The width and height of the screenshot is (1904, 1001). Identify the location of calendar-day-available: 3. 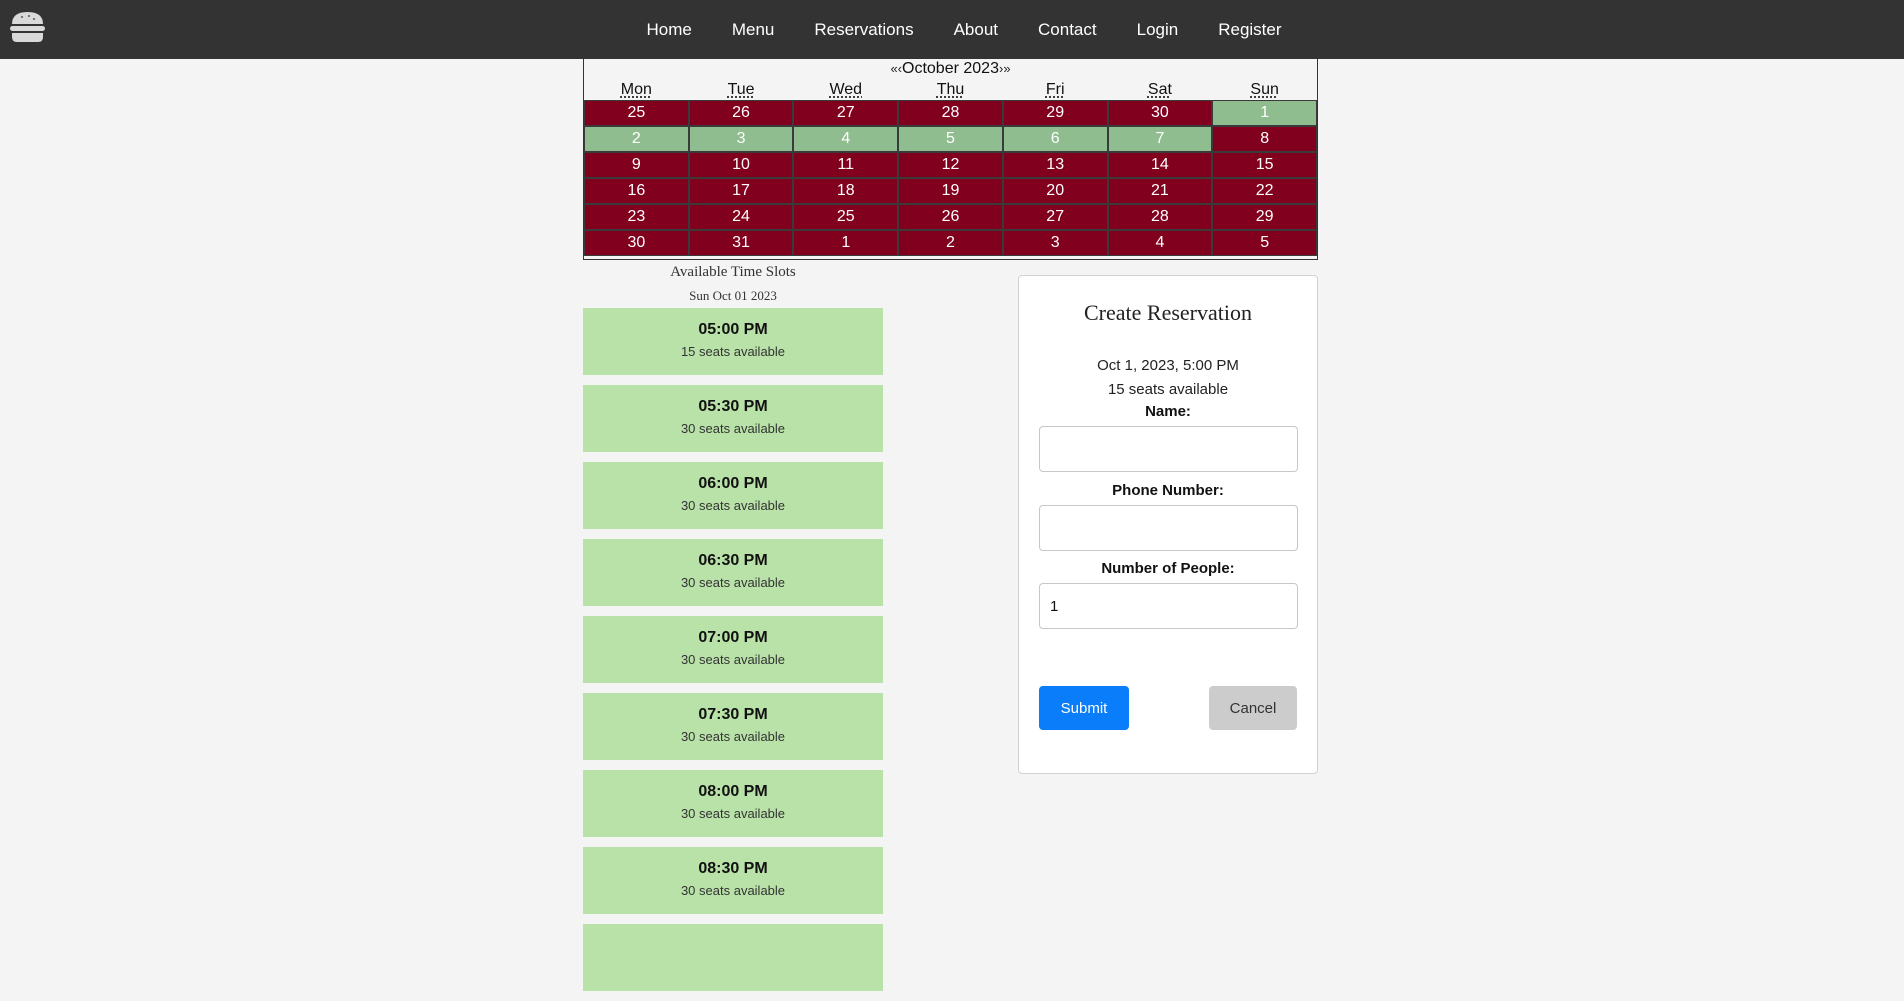
(741, 139).